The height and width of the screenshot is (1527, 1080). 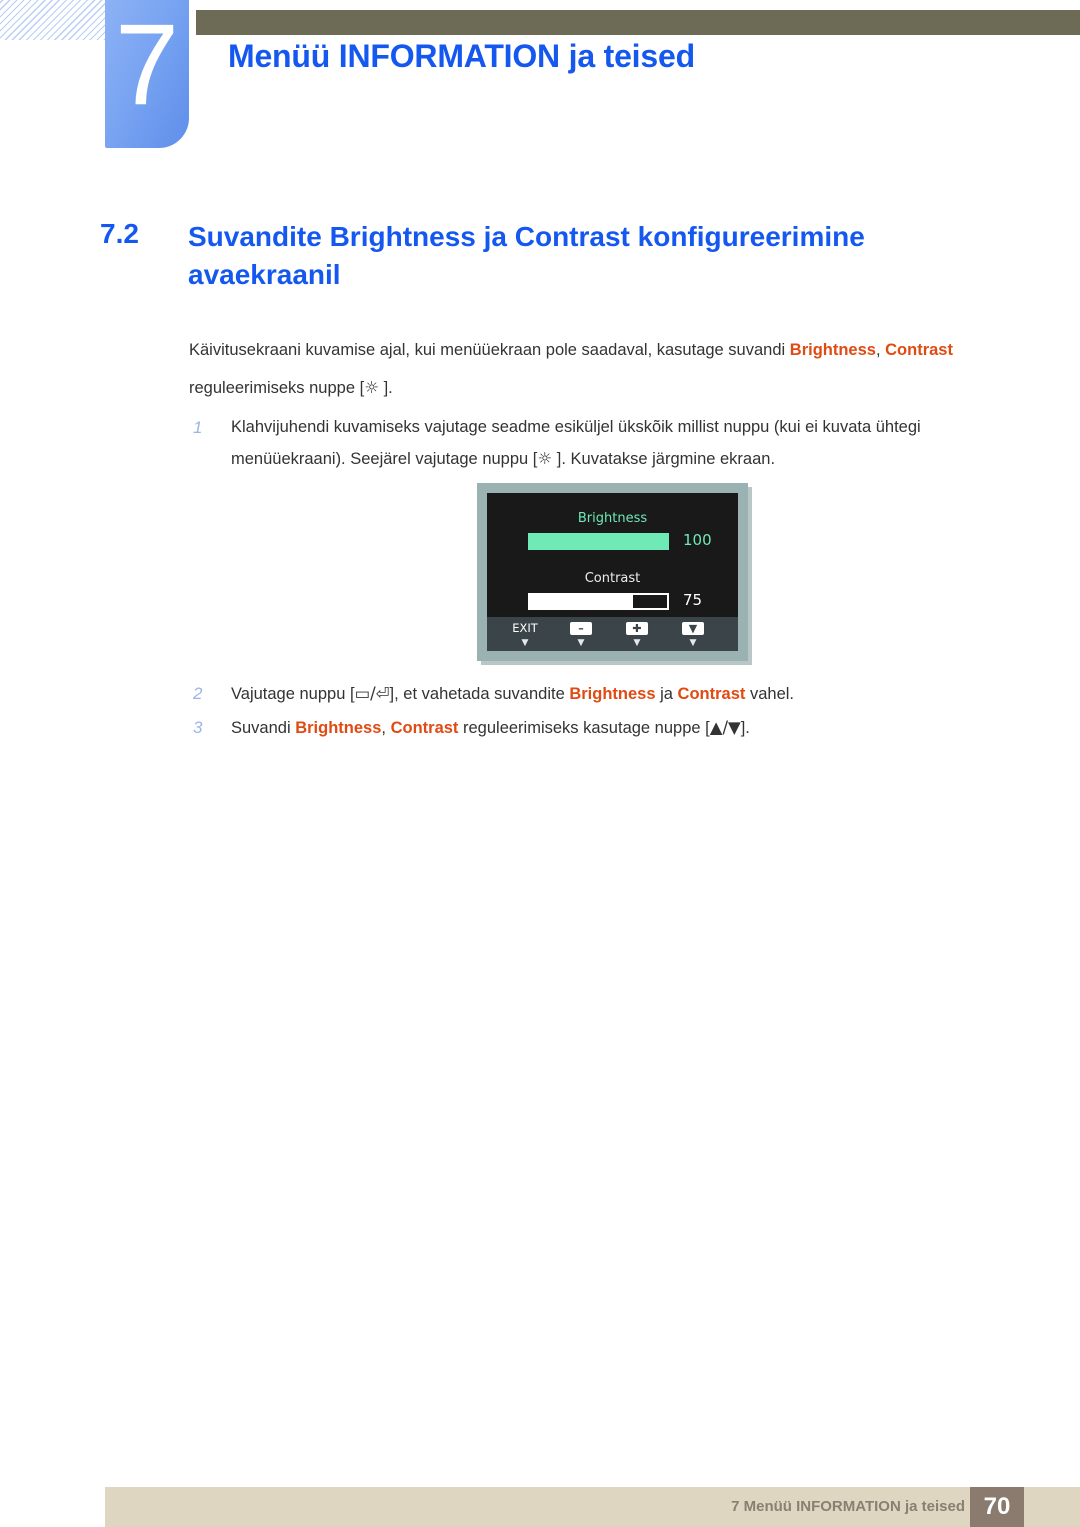 I want to click on osd-button-exit: EXIT ▼, so click(x=525, y=634).